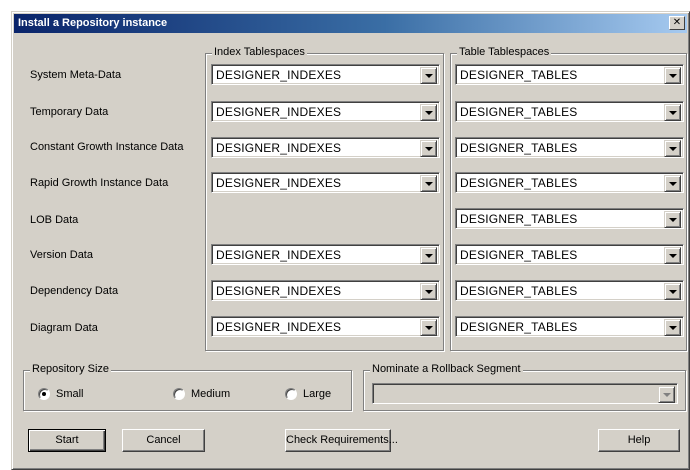  I want to click on dialog-title: Install a Repository instance, so click(93, 23).